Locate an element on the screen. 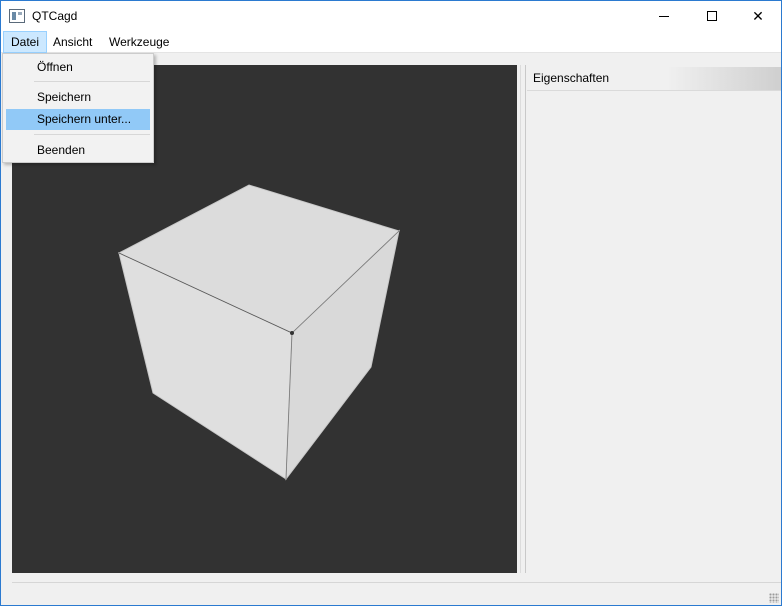  menu-bar: Datei Ansicht Werkzeuge is located at coordinates (391, 42).